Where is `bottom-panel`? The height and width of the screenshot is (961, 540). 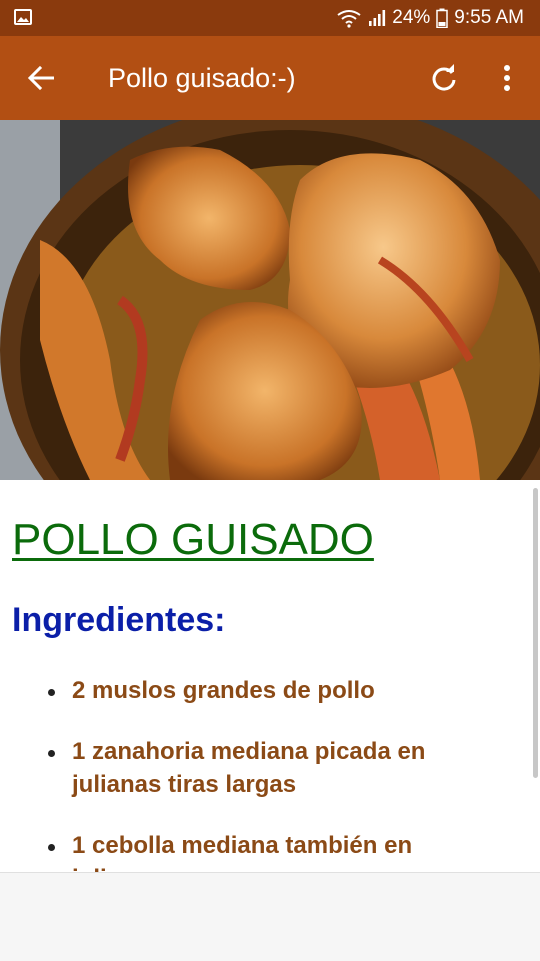 bottom-panel is located at coordinates (270, 916).